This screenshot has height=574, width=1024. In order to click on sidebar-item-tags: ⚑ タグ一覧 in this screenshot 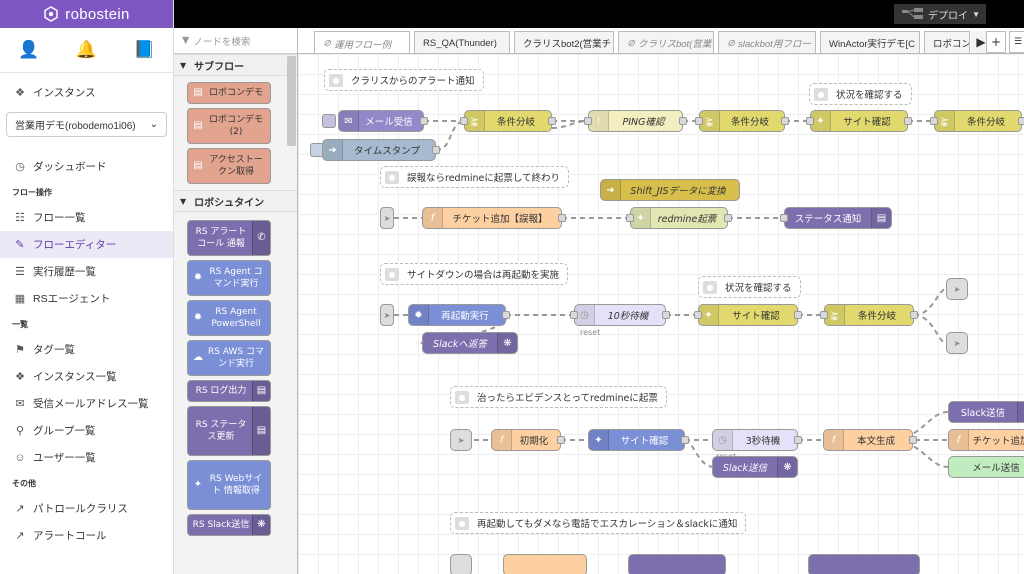, I will do `click(86, 349)`.